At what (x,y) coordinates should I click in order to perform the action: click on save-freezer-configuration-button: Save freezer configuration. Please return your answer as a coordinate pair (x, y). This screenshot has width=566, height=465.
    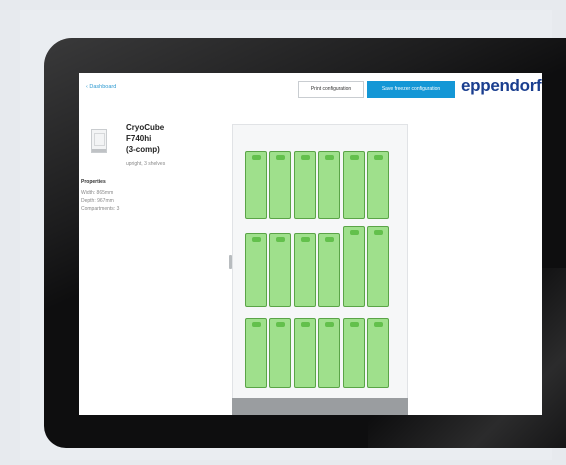
    Looking at the image, I should click on (411, 89).